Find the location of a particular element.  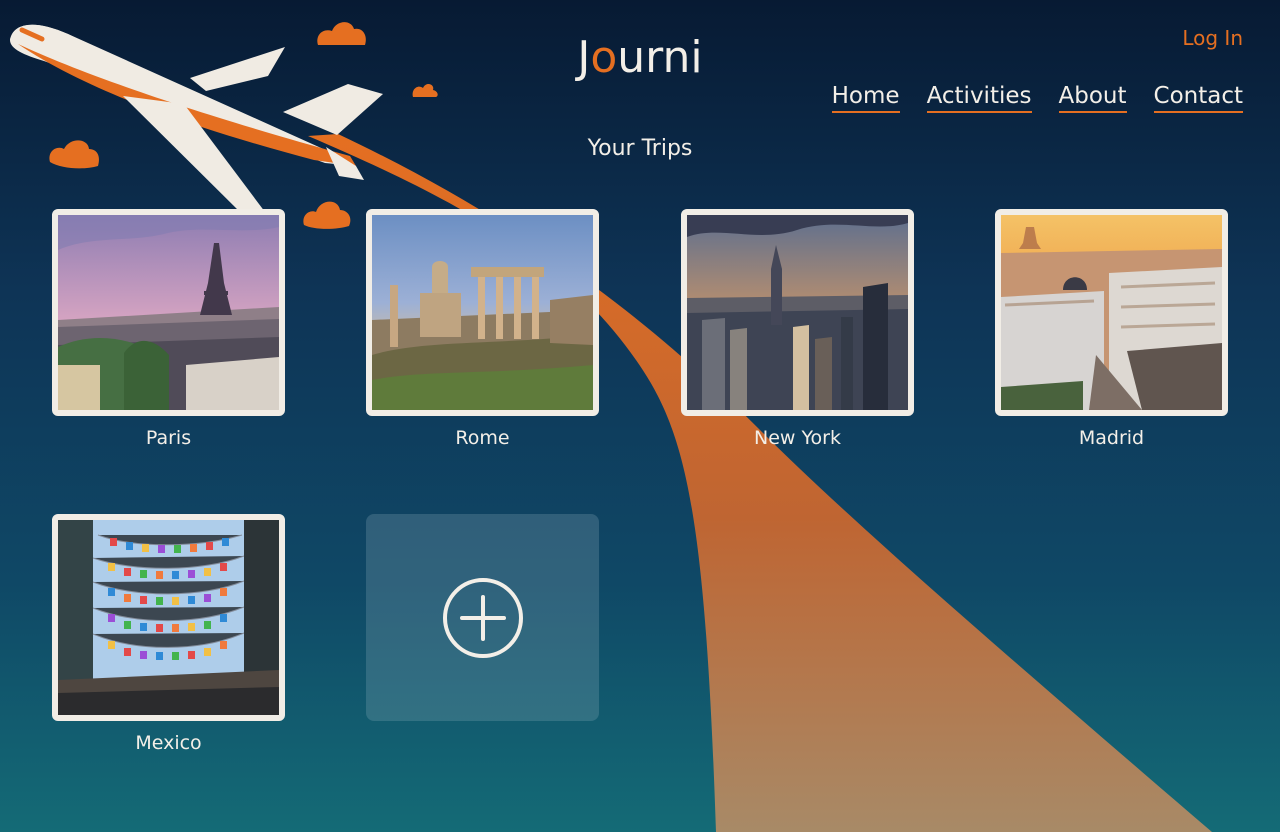

trip-card-rome: Rome is located at coordinates (482, 330).